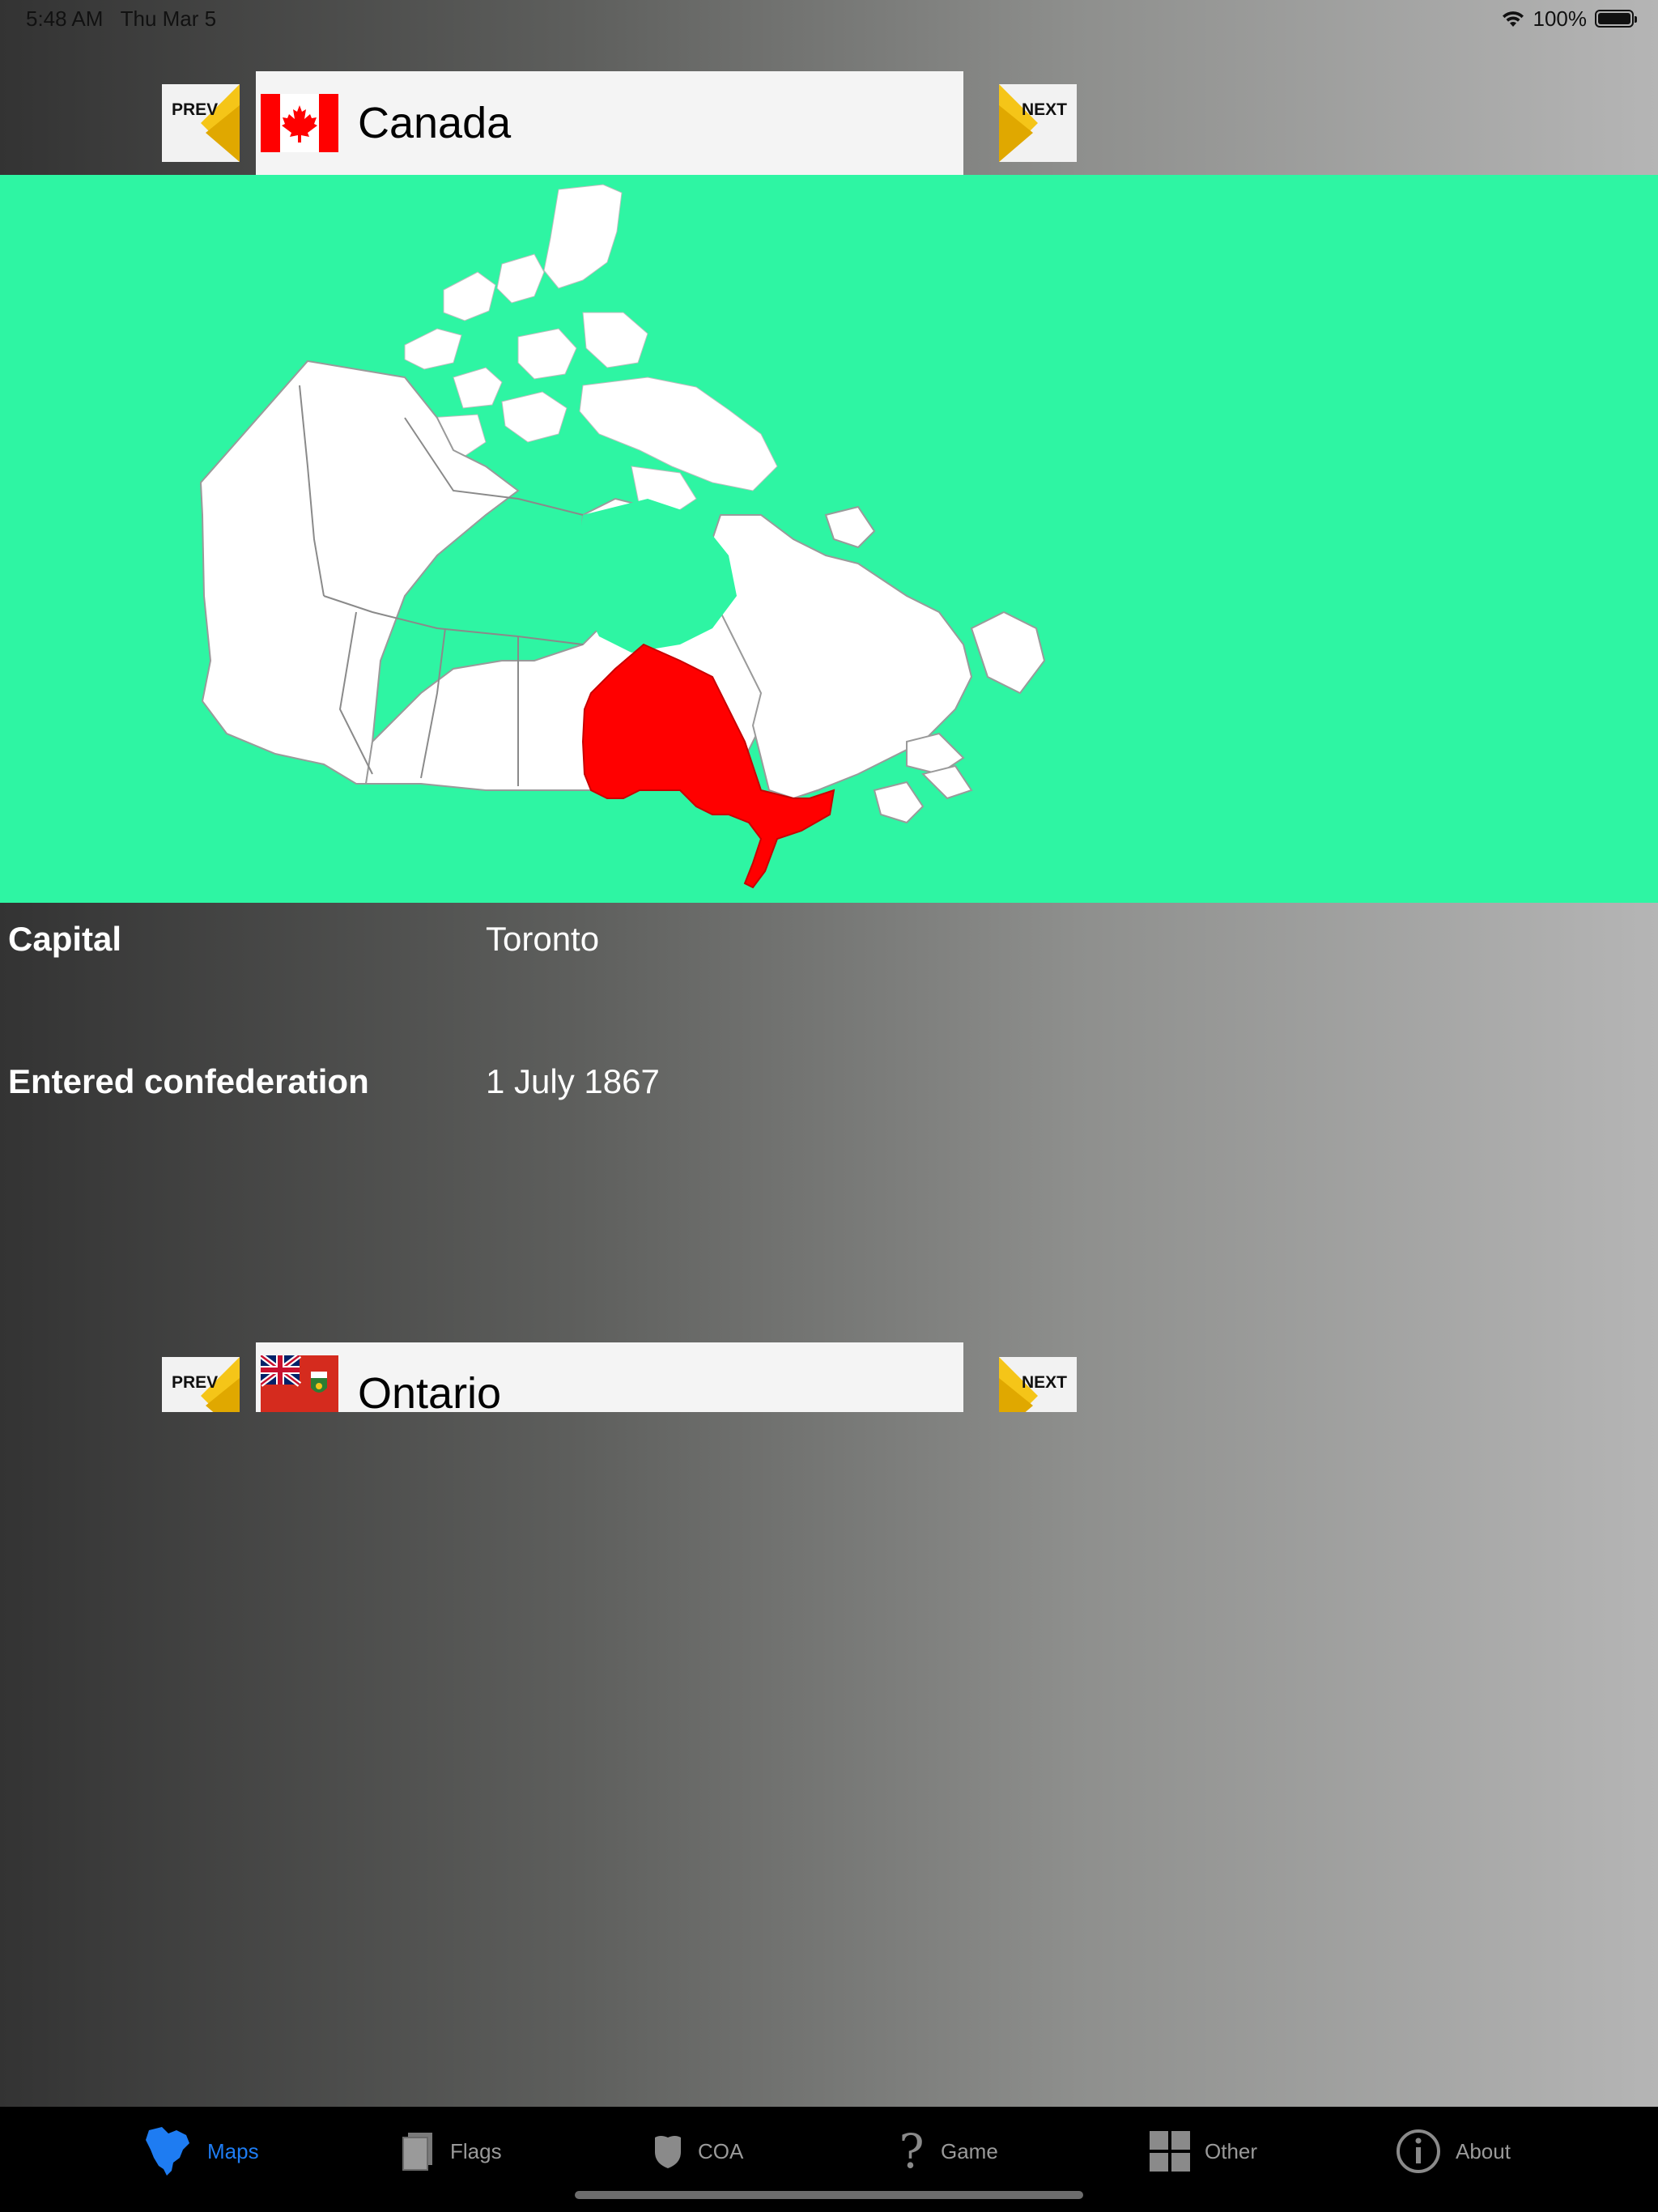 The height and width of the screenshot is (2212, 1658). I want to click on status-bar-right: 100%, so click(1569, 19).